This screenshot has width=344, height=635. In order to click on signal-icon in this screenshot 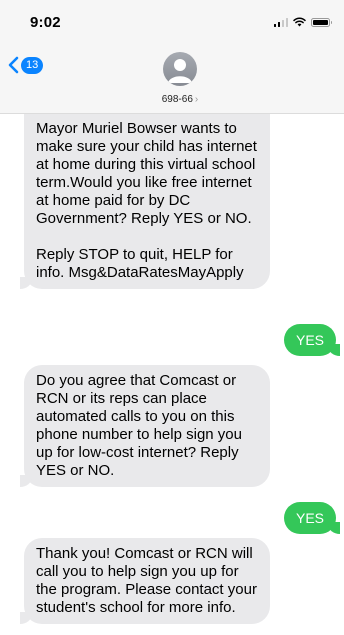, I will do `click(280, 22)`.